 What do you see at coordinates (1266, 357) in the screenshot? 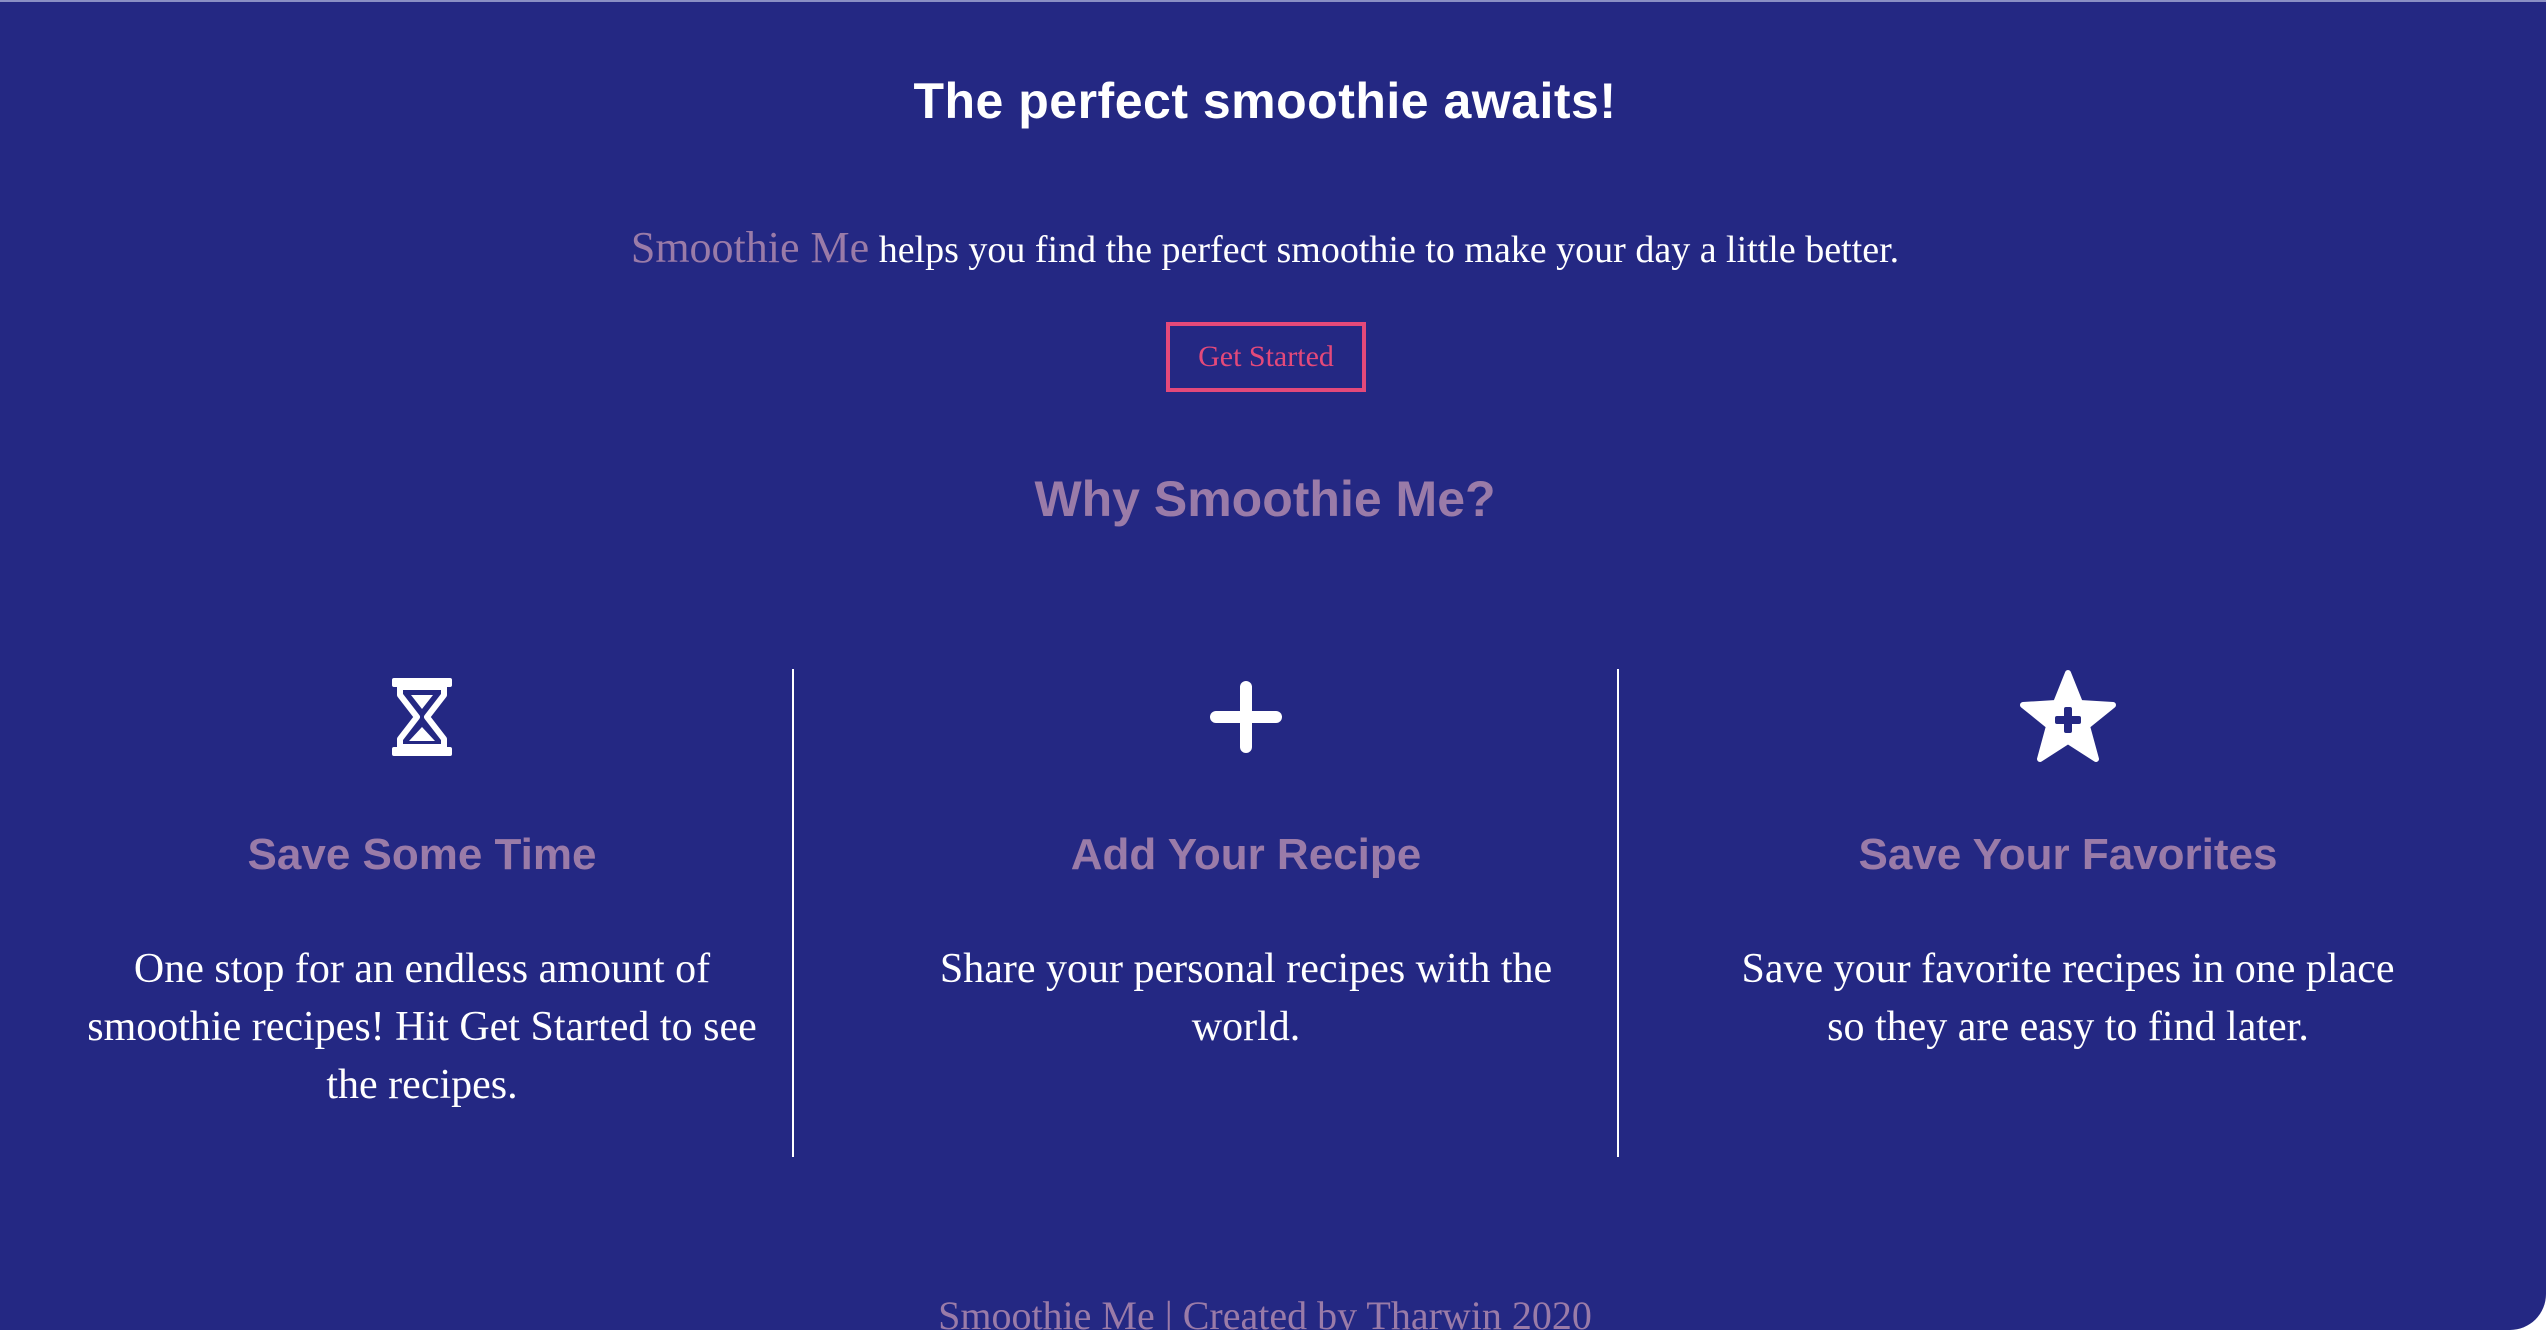
I see `get-started-button: Get Started` at bounding box center [1266, 357].